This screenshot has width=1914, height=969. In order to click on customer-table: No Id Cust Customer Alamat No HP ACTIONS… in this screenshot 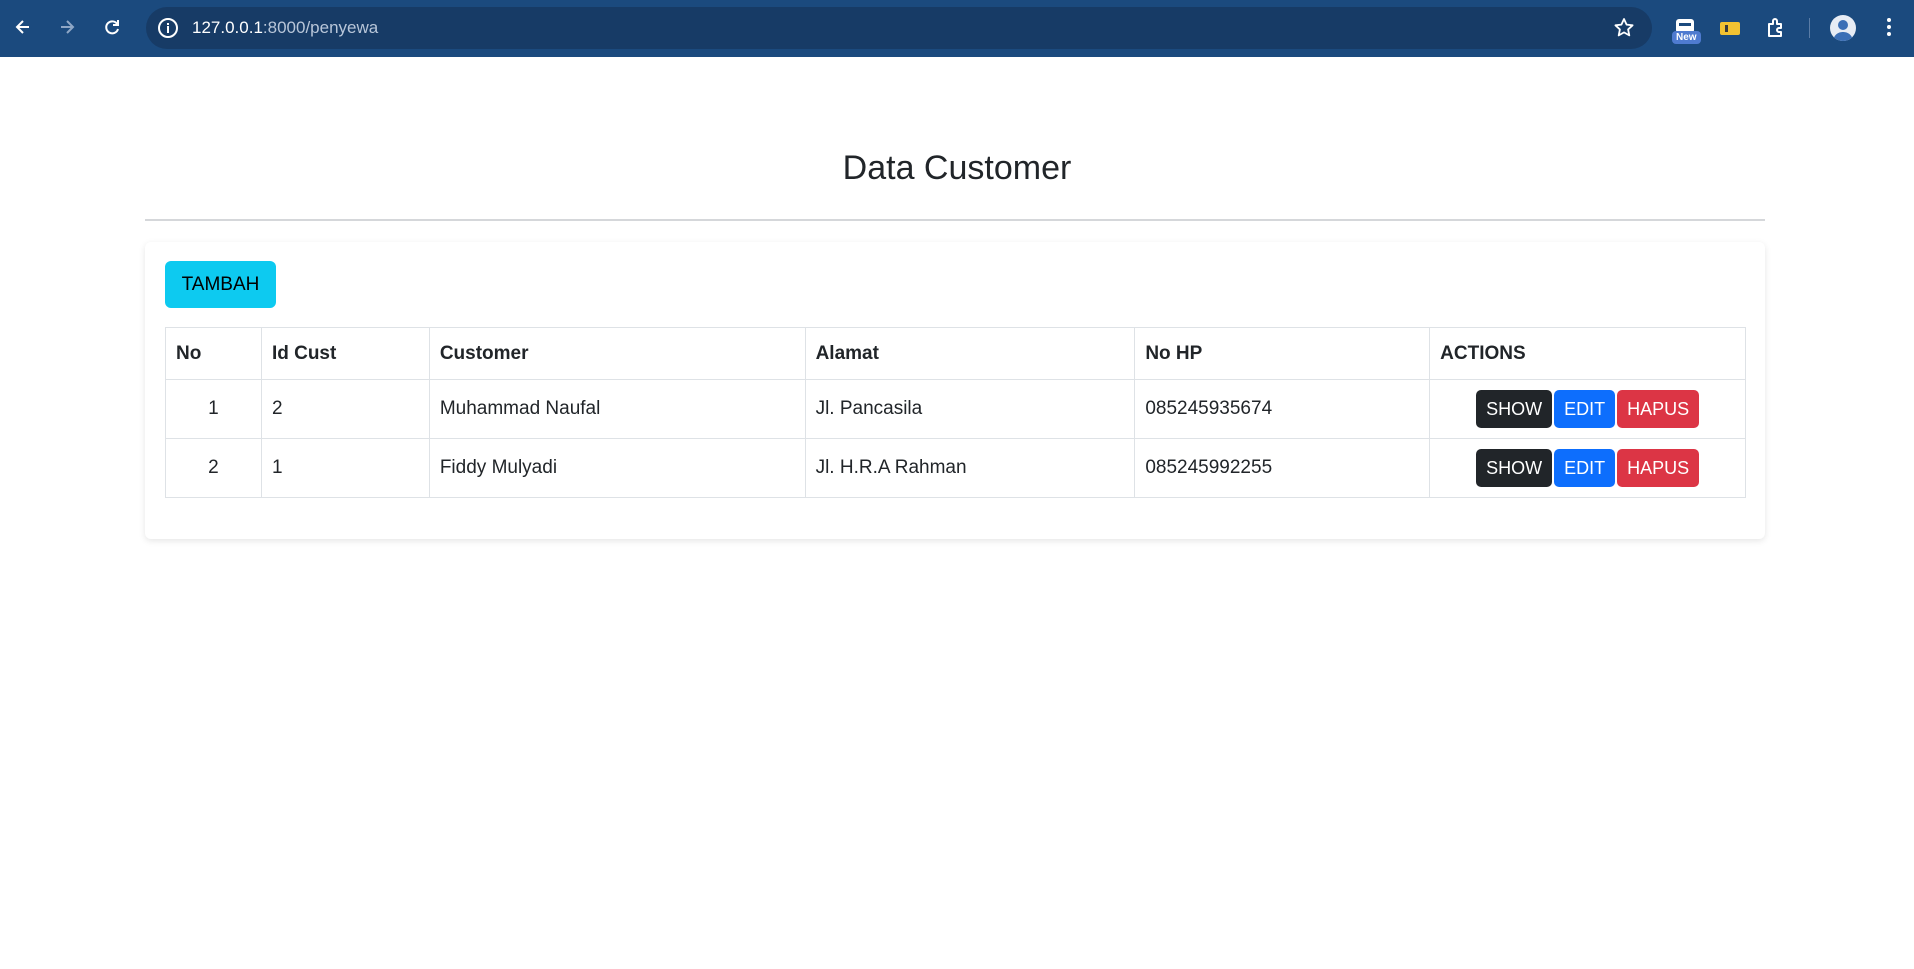, I will do `click(955, 412)`.